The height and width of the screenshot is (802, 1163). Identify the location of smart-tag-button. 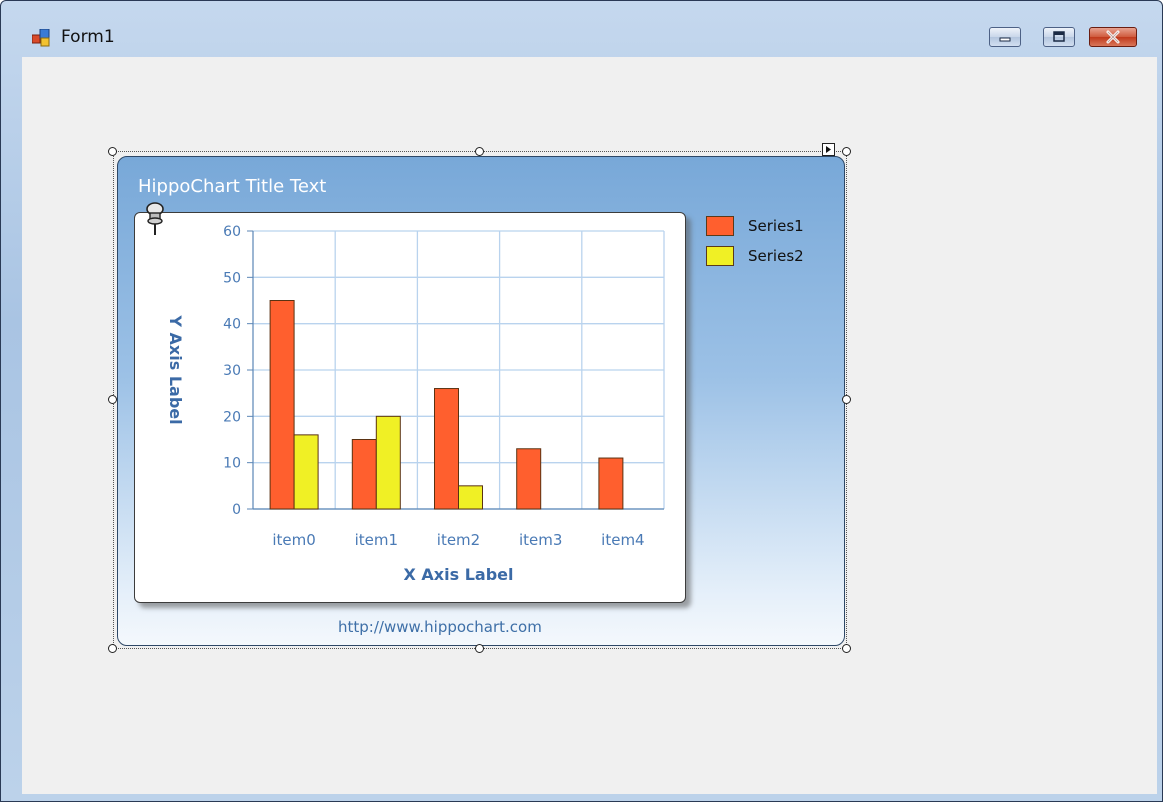
(828, 149).